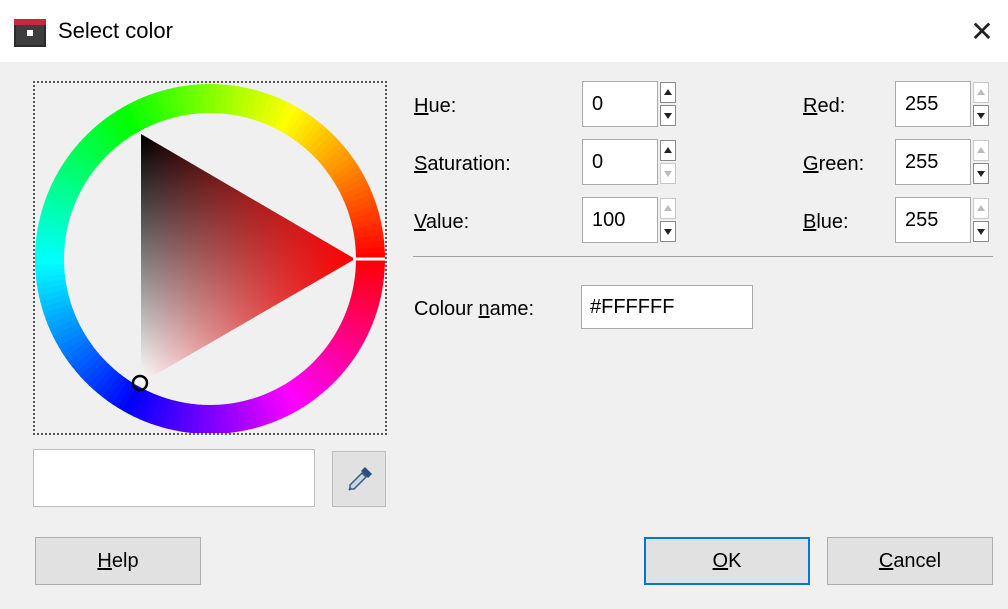 This screenshot has height=609, width=1008. I want to click on title-bar: Select color ✕, so click(504, 31).